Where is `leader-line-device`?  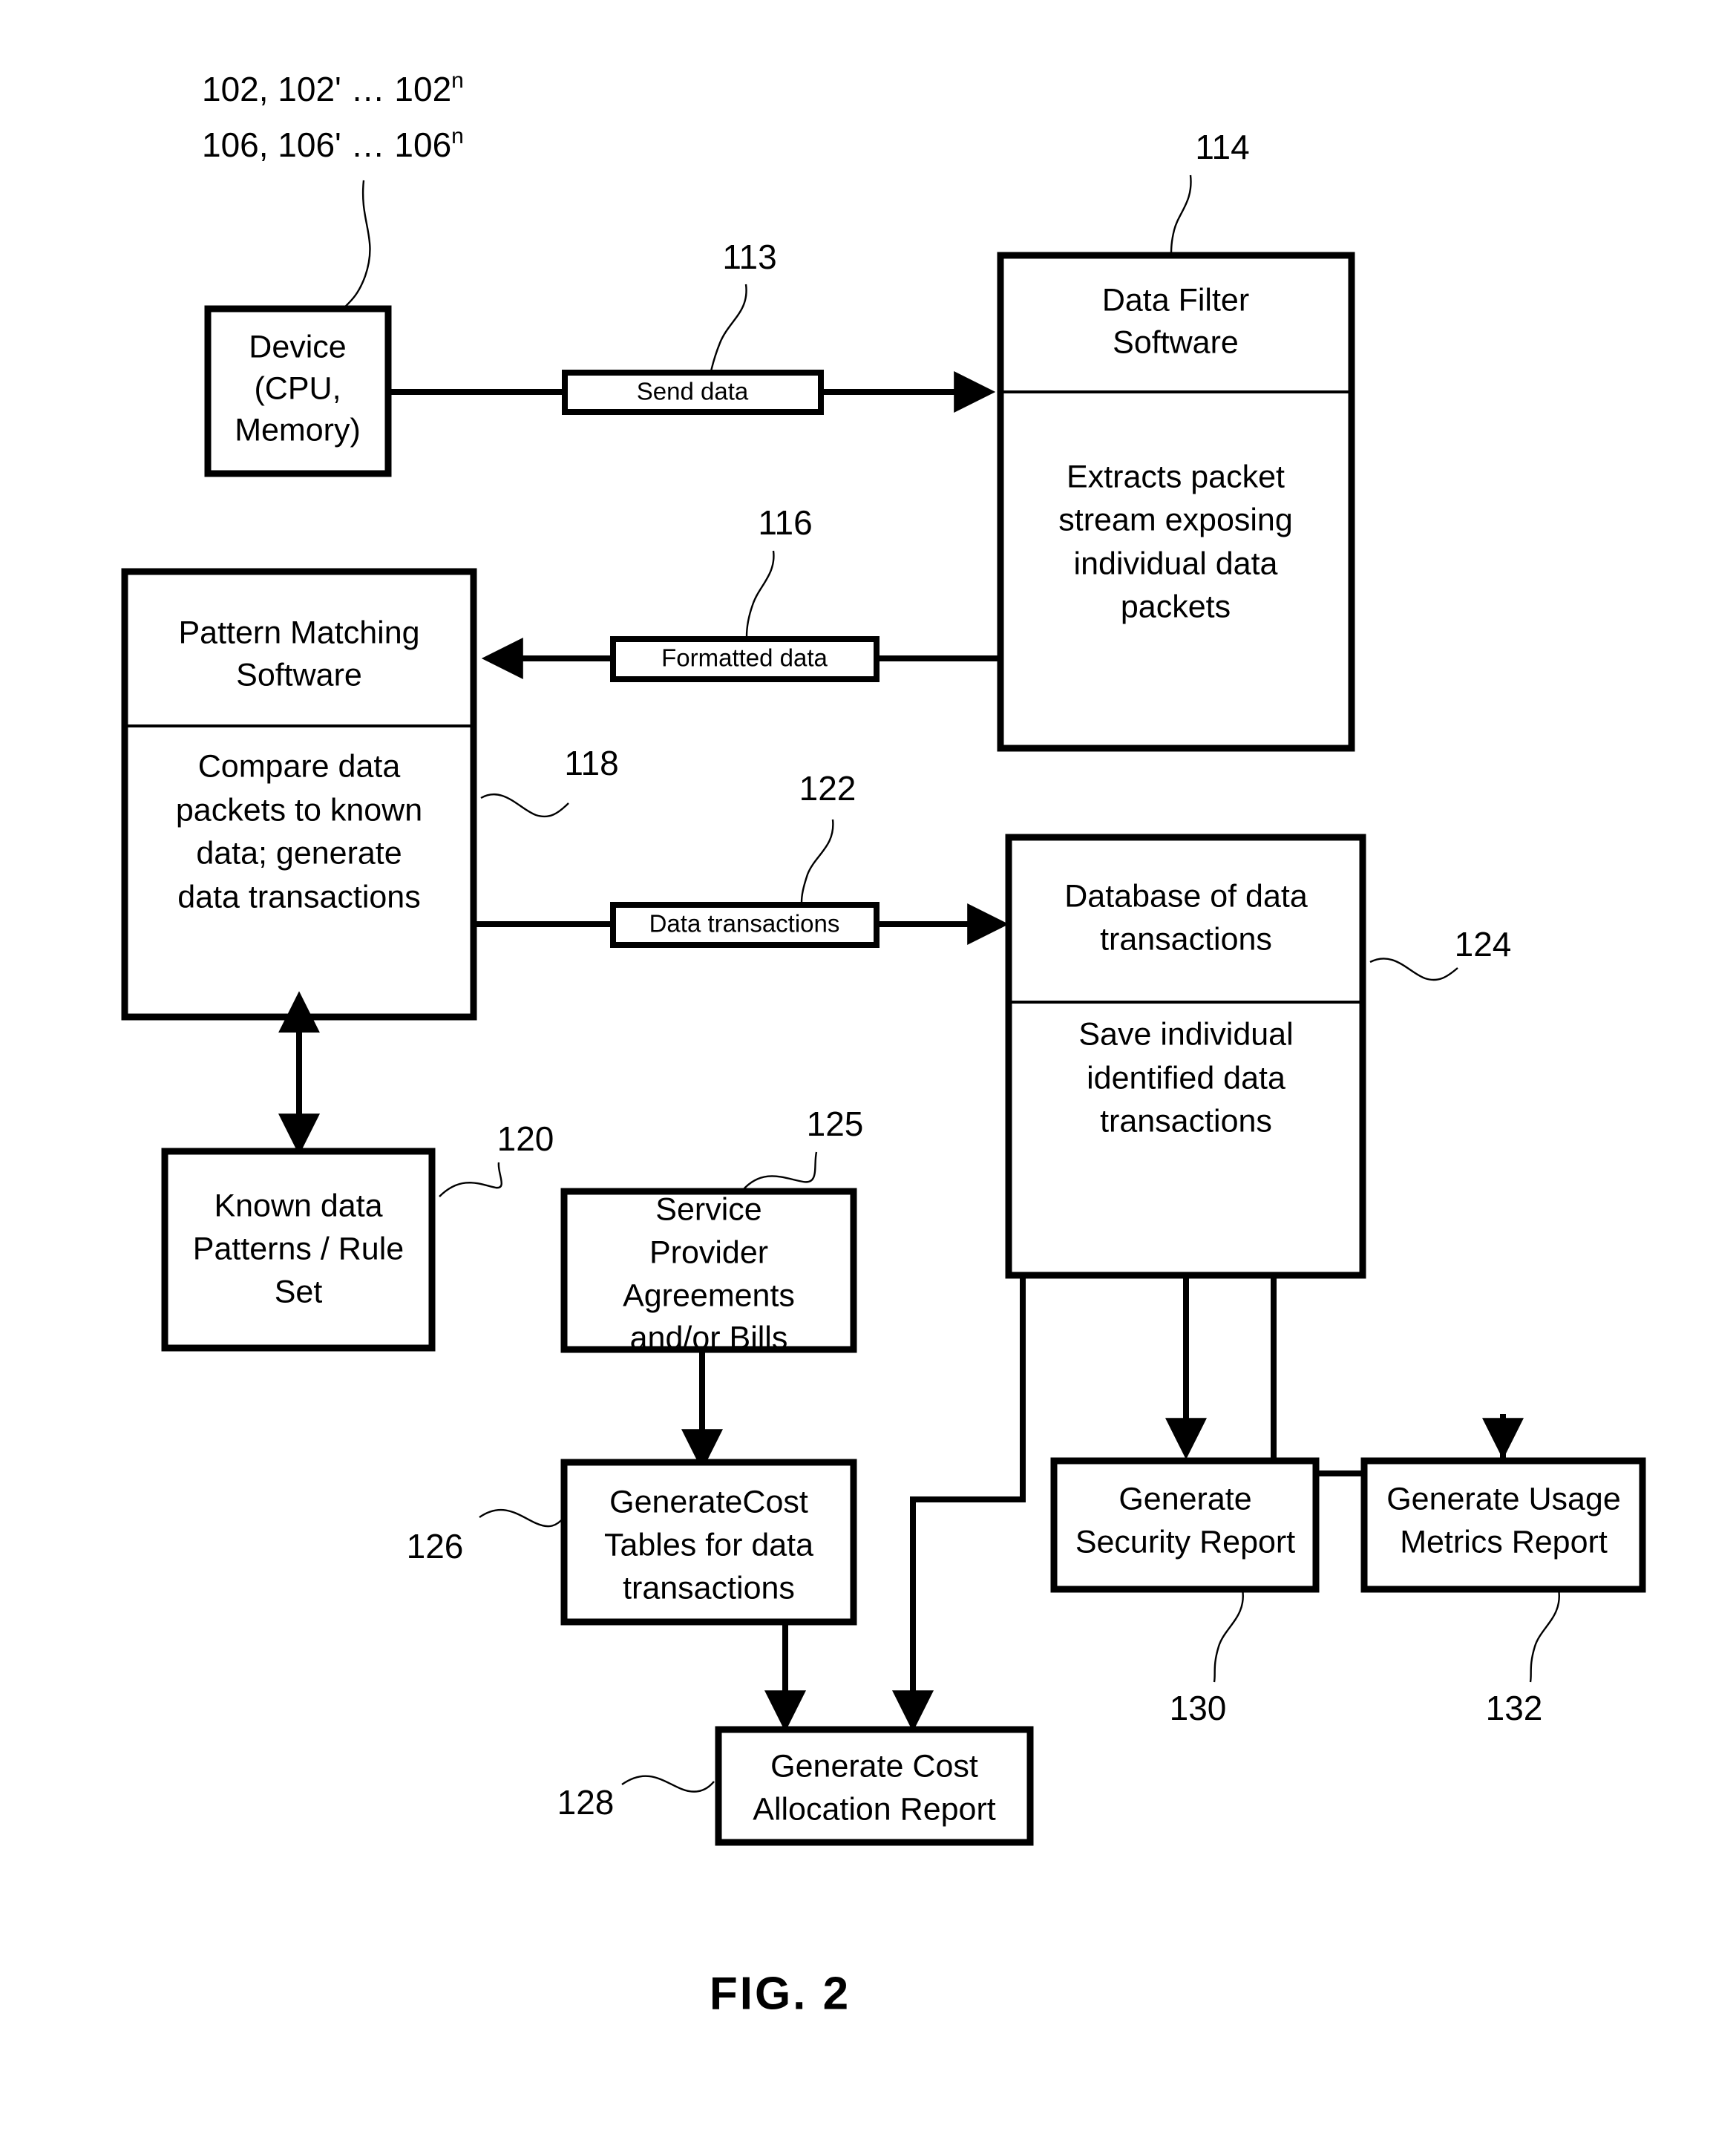 leader-line-device is located at coordinates (352, 250).